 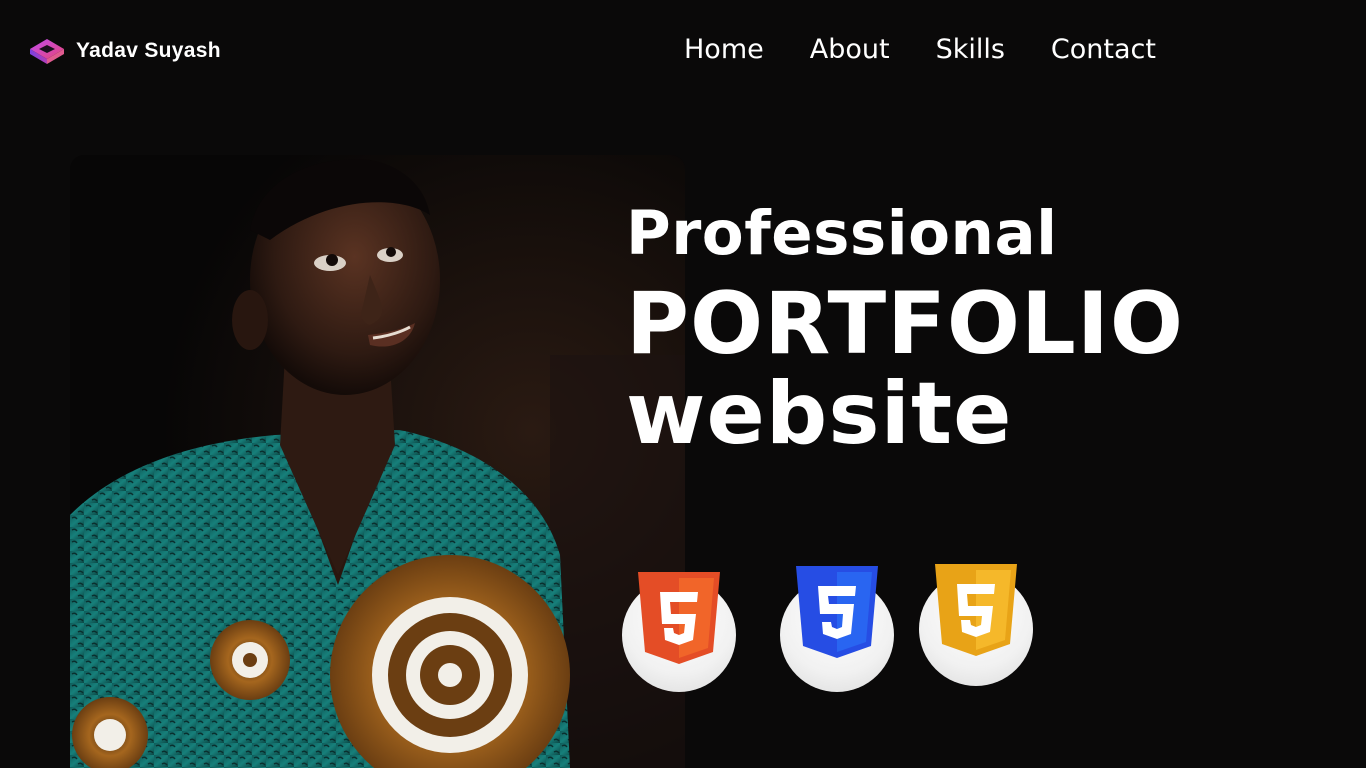 What do you see at coordinates (724, 50) in the screenshot?
I see `nav-home: Home` at bounding box center [724, 50].